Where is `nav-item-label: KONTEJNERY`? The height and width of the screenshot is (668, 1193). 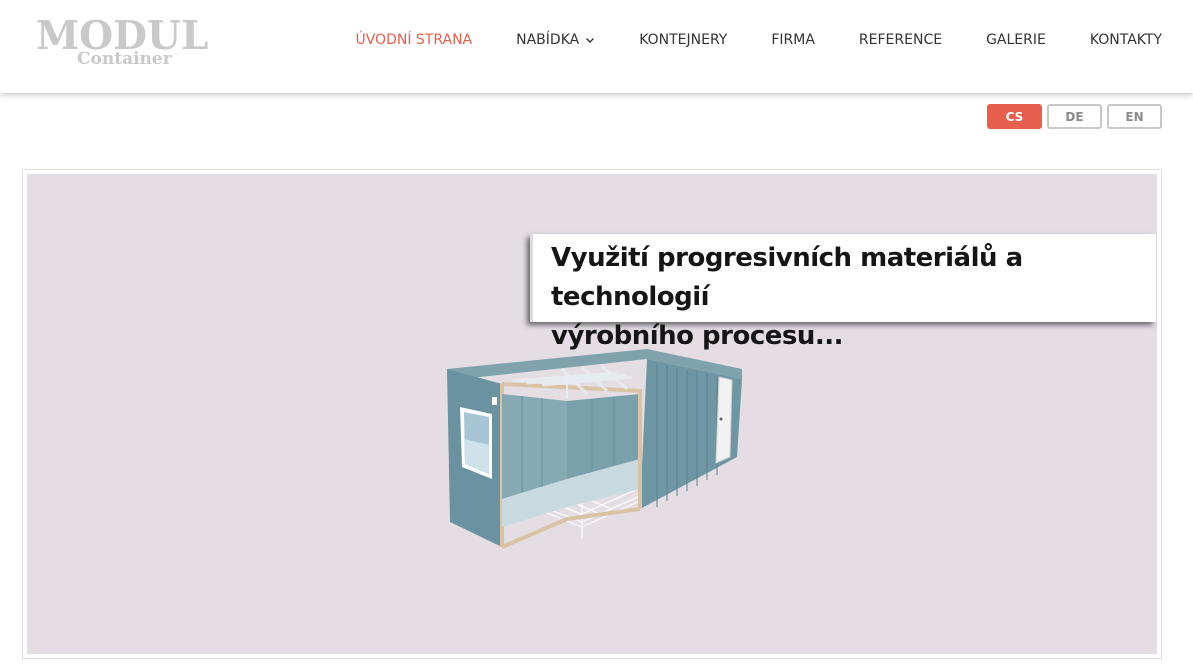 nav-item-label: KONTEJNERY is located at coordinates (683, 40).